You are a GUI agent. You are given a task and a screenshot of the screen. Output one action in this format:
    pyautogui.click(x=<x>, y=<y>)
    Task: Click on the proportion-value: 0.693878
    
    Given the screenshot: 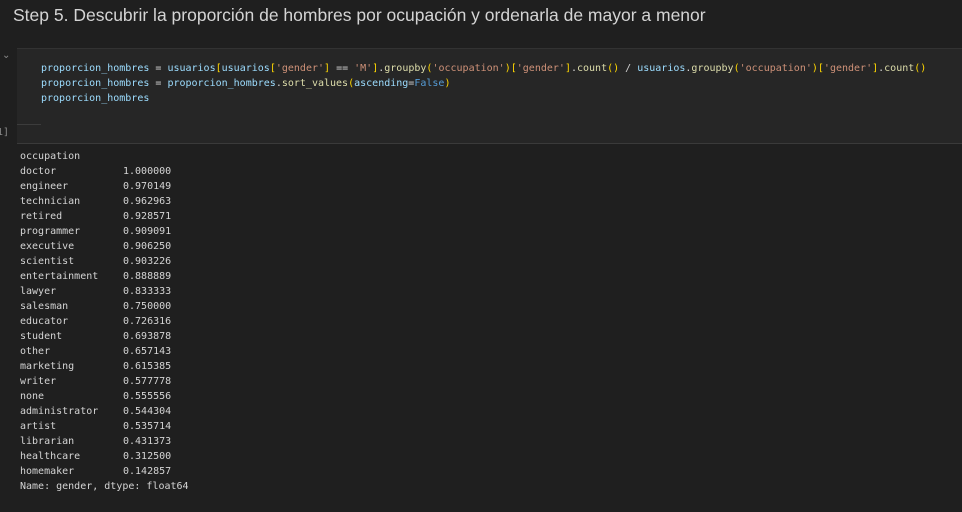 What is the action you would take?
    pyautogui.click(x=147, y=336)
    